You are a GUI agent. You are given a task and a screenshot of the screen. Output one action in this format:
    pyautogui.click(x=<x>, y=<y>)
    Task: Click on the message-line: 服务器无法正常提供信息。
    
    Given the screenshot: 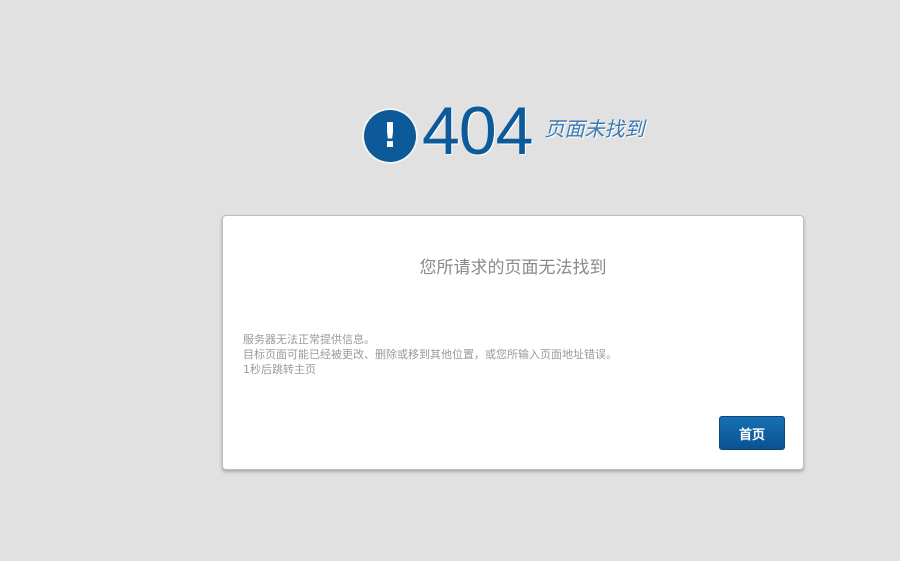 What is the action you would take?
    pyautogui.click(x=309, y=339)
    